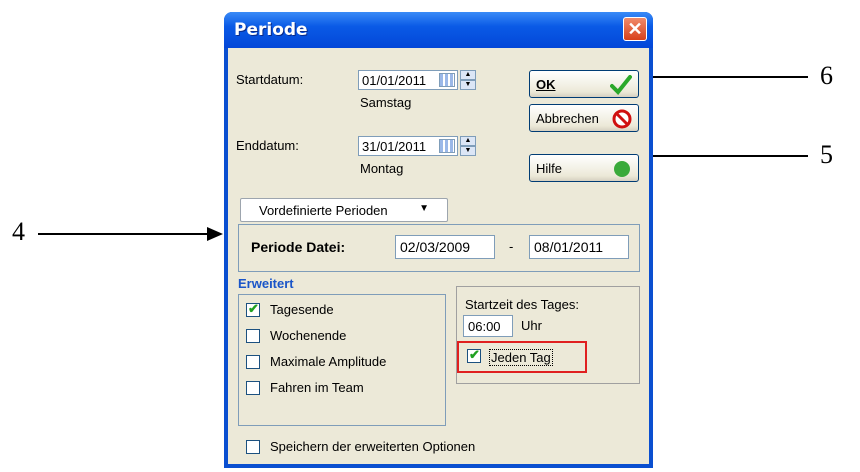 This screenshot has width=860, height=472. What do you see at coordinates (531, 325) in the screenshot?
I see `startzeit-unit: Uhr` at bounding box center [531, 325].